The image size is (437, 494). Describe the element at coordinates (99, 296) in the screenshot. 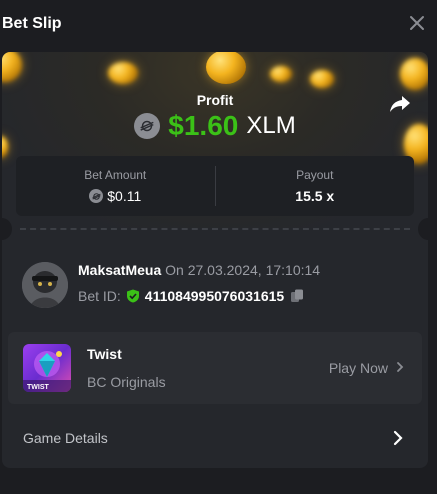

I see `bet-id-label: Bet ID:` at that location.